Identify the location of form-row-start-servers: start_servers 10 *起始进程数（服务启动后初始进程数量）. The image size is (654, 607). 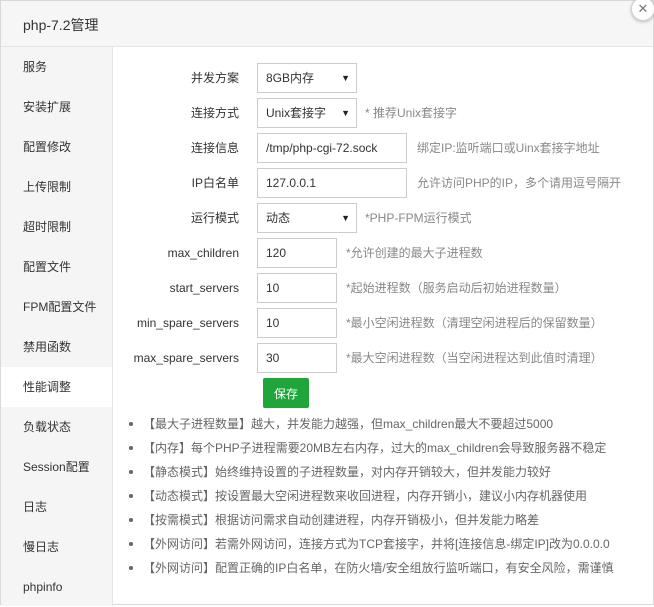
(383, 288).